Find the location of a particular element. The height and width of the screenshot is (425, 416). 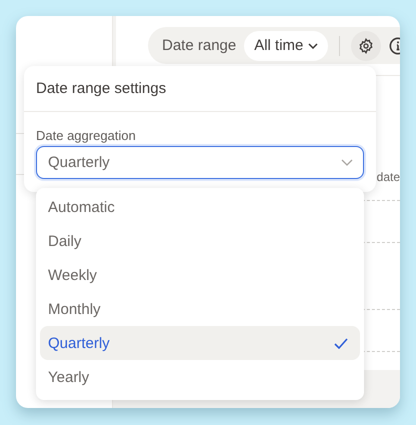

menu-option: Daily is located at coordinates (200, 241).